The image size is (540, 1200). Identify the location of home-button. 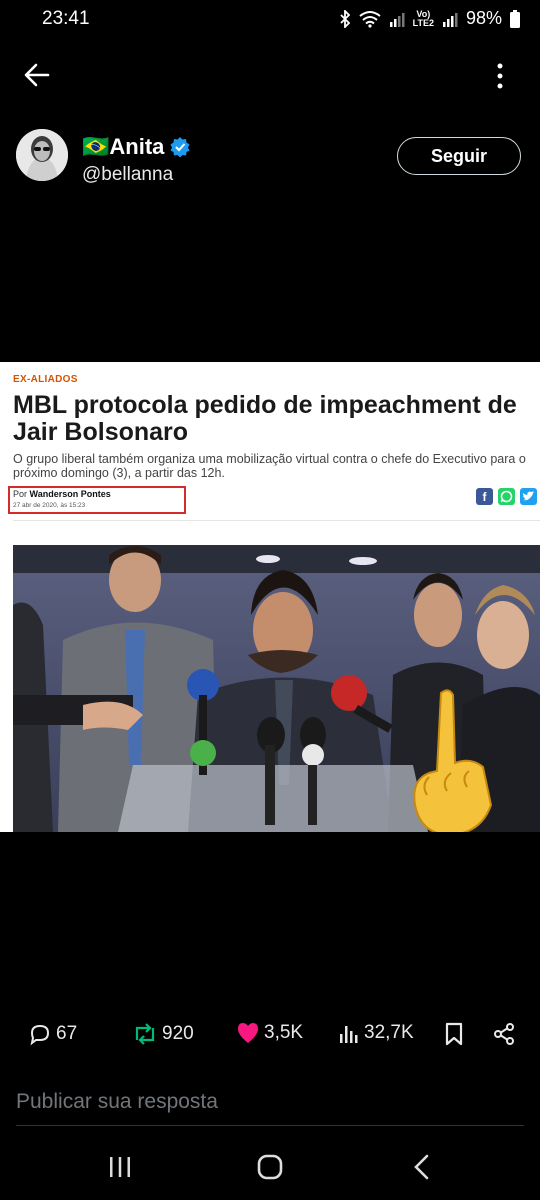
(270, 1169).